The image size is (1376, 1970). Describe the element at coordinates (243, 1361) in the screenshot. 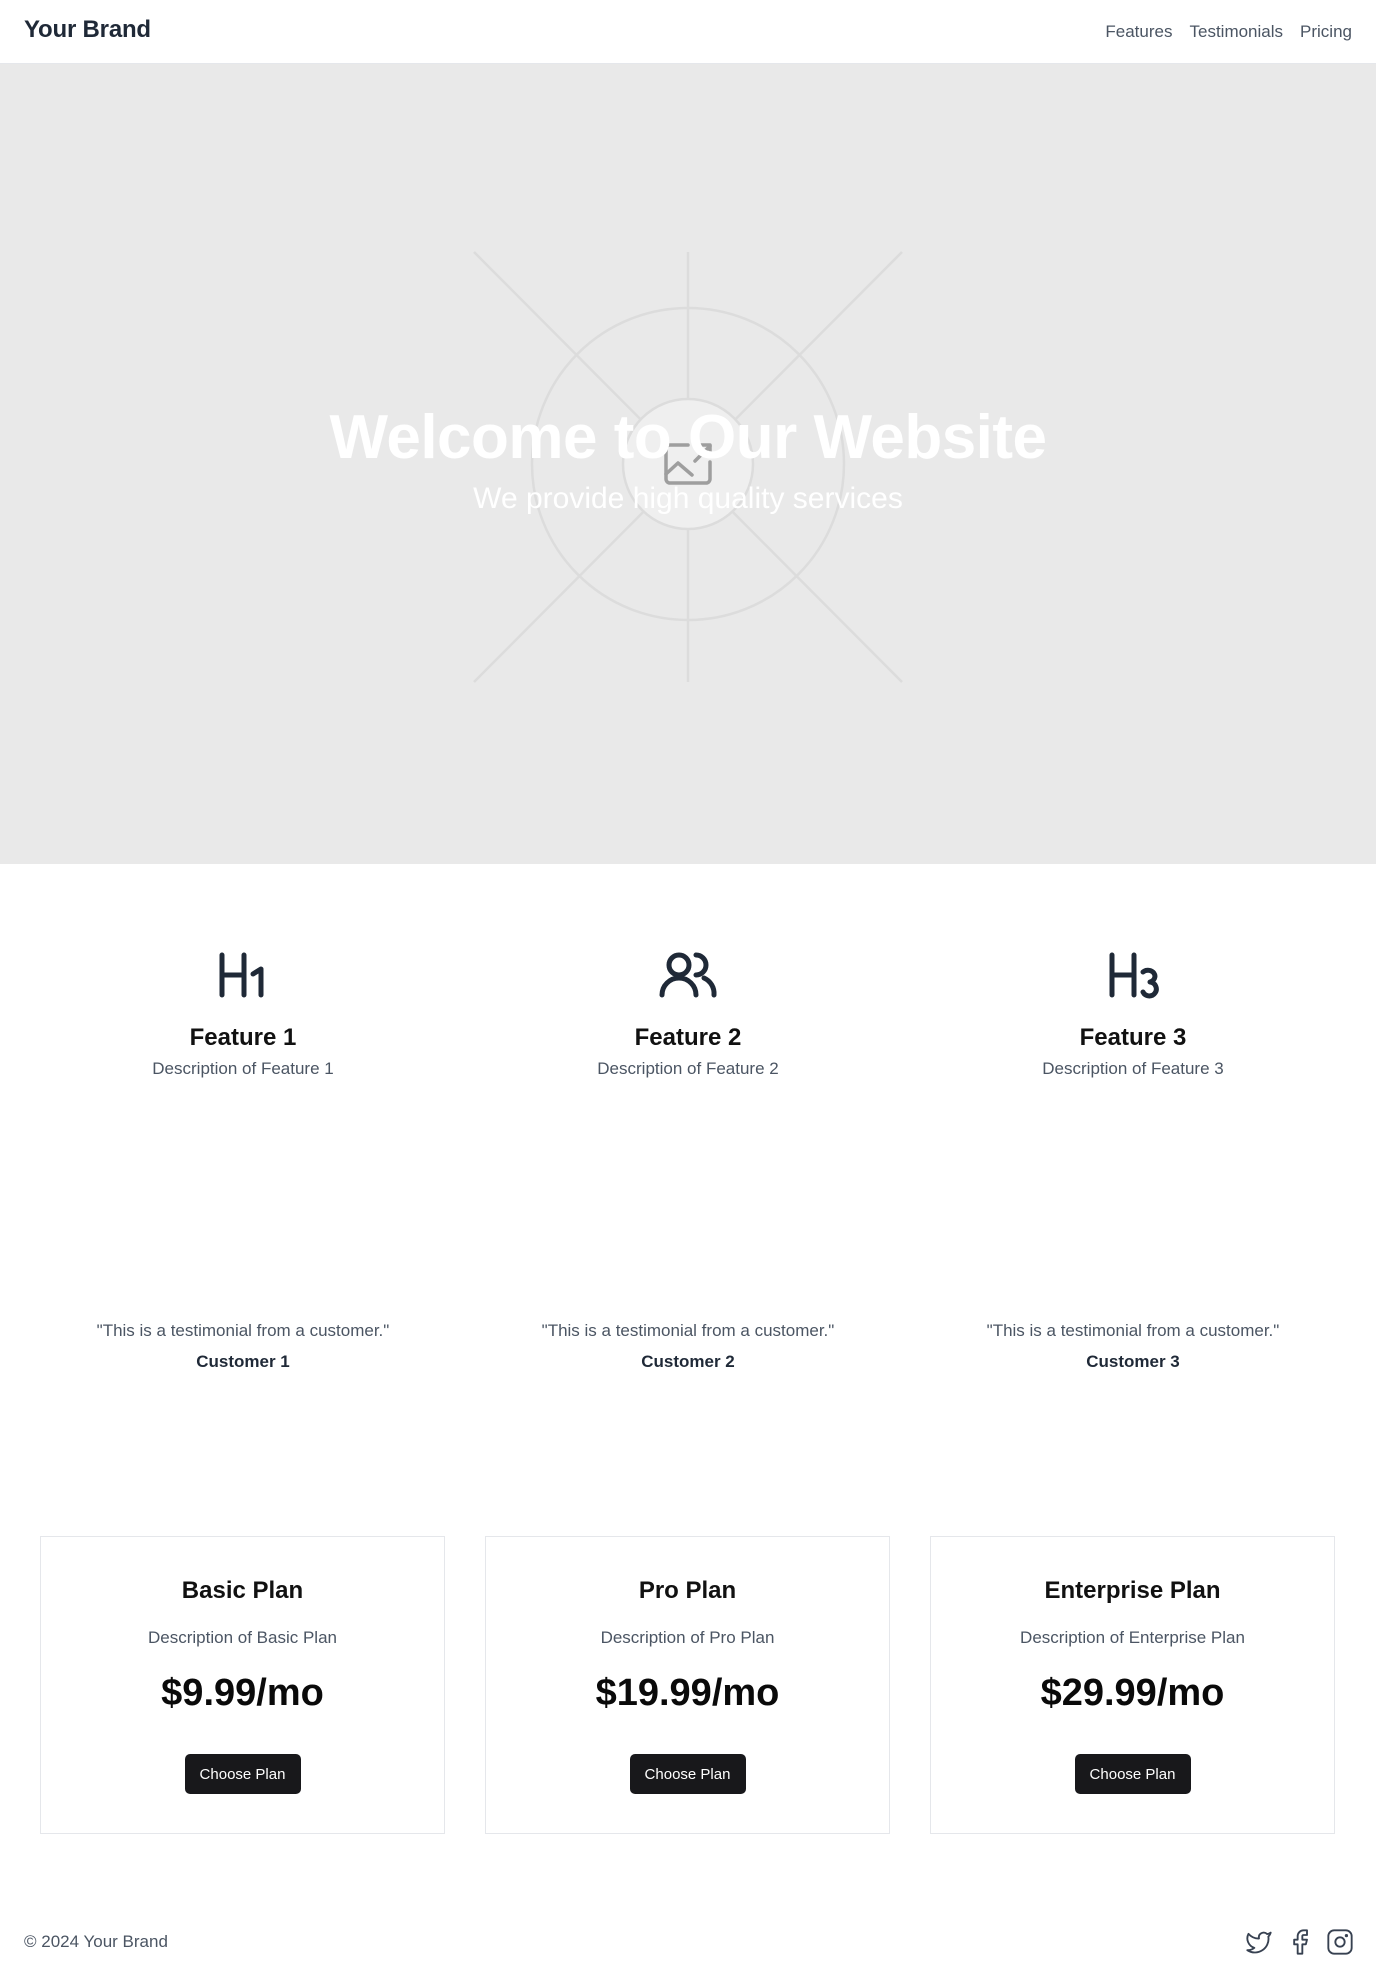

I see `testimonial-customer: Customer 1` at that location.